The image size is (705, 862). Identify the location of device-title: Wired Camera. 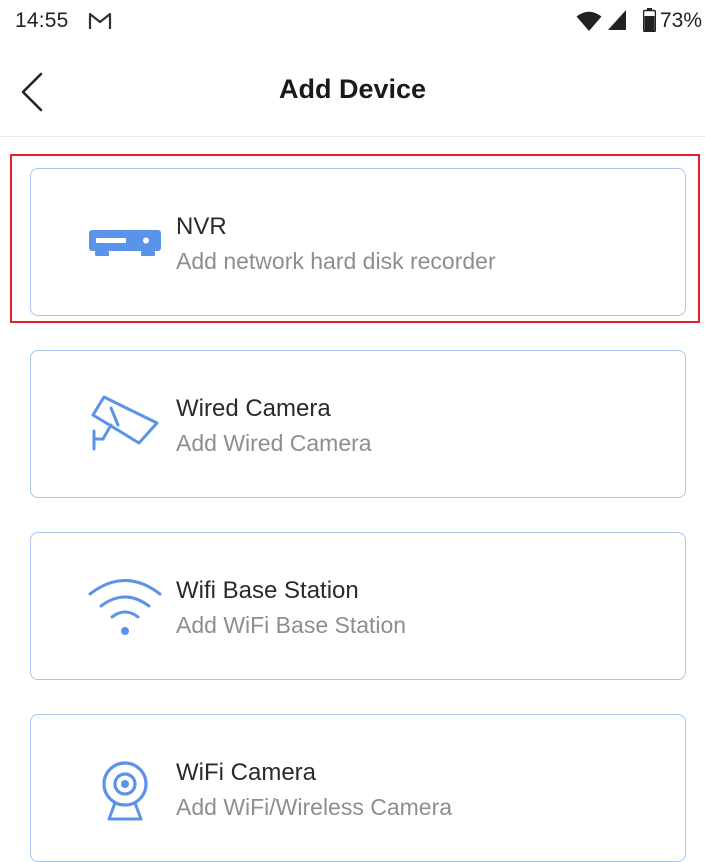
(253, 408).